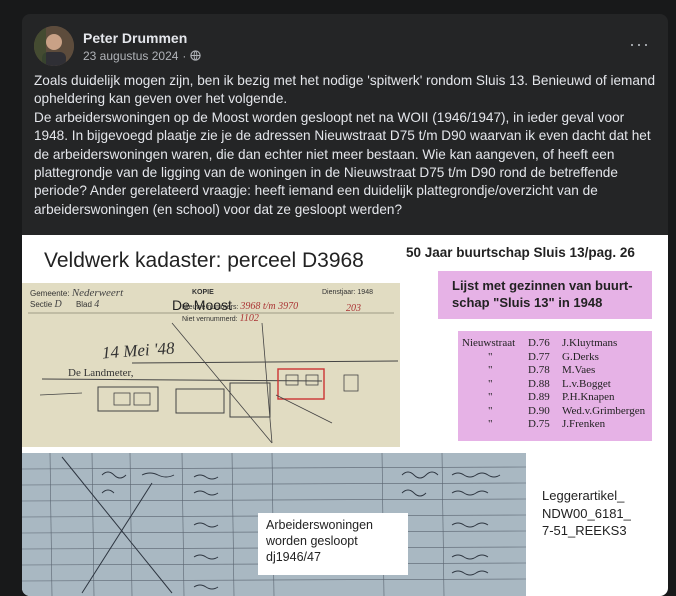  What do you see at coordinates (551, 397) in the screenshot?
I see `list-item: " D.89 P.H.Knapen` at bounding box center [551, 397].